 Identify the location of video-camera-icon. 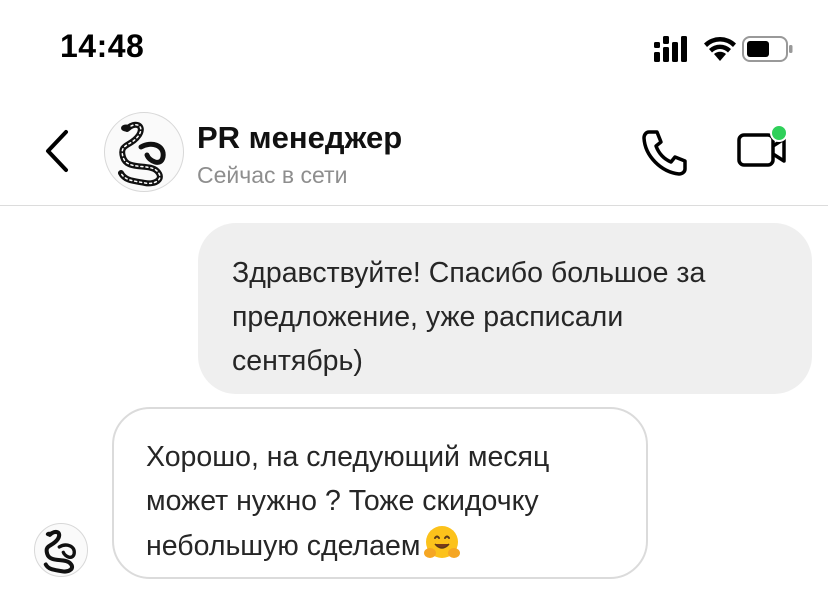
(762, 145).